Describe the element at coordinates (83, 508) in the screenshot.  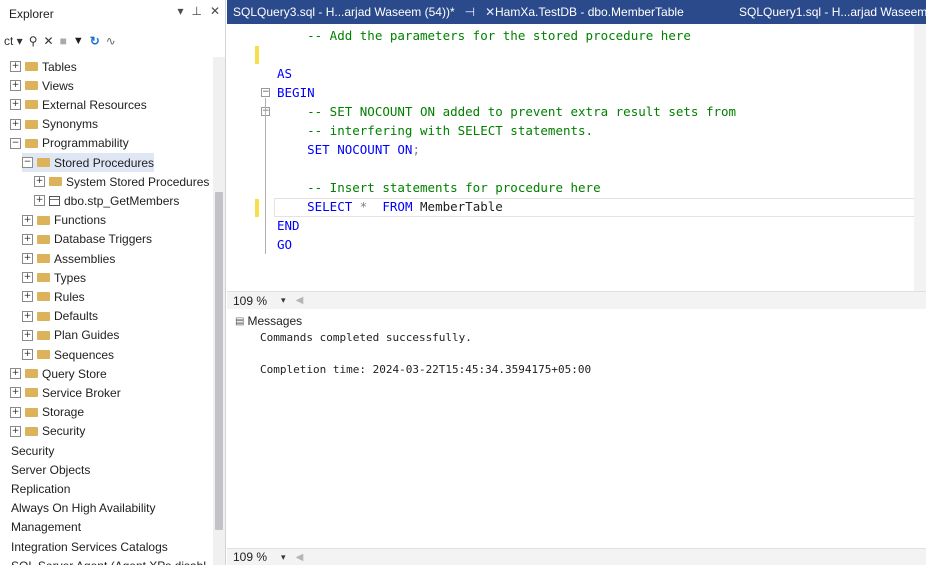
I see `tree-node: Always On High Availability` at that location.